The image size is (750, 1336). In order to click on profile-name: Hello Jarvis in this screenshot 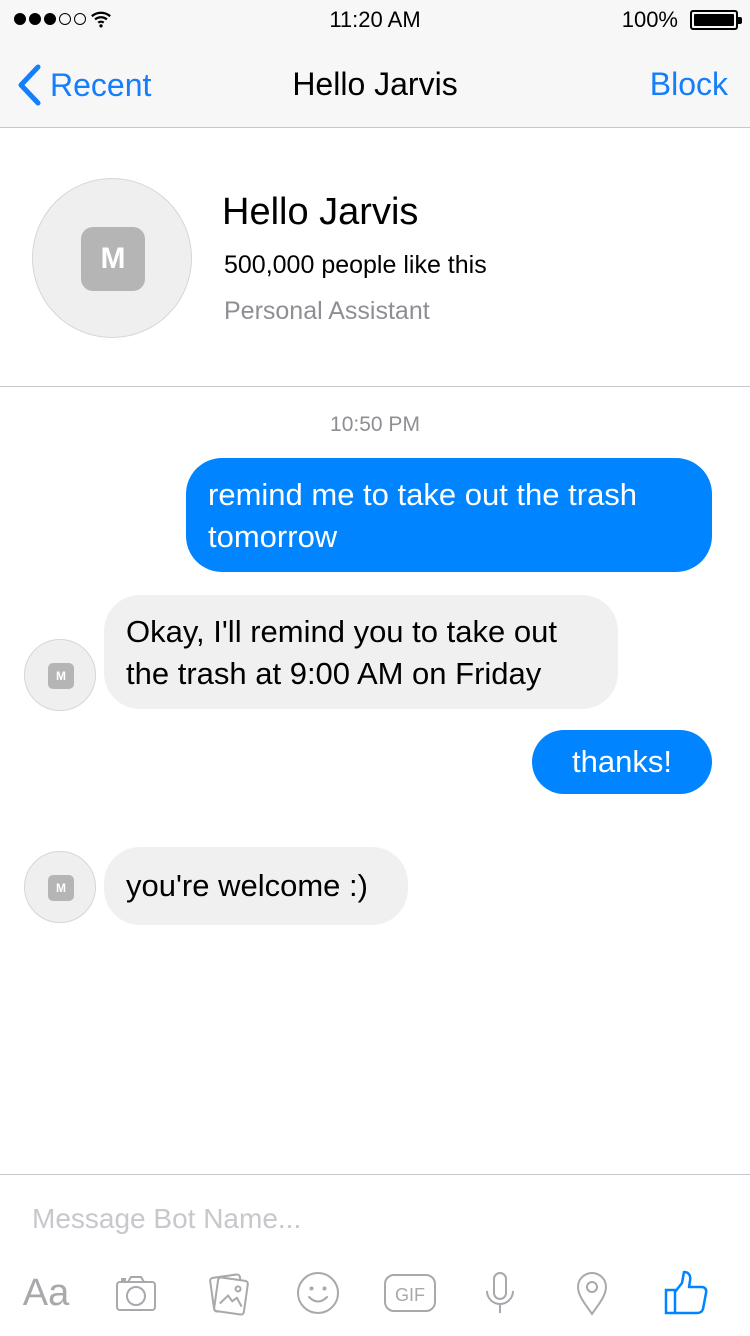, I will do `click(320, 212)`.